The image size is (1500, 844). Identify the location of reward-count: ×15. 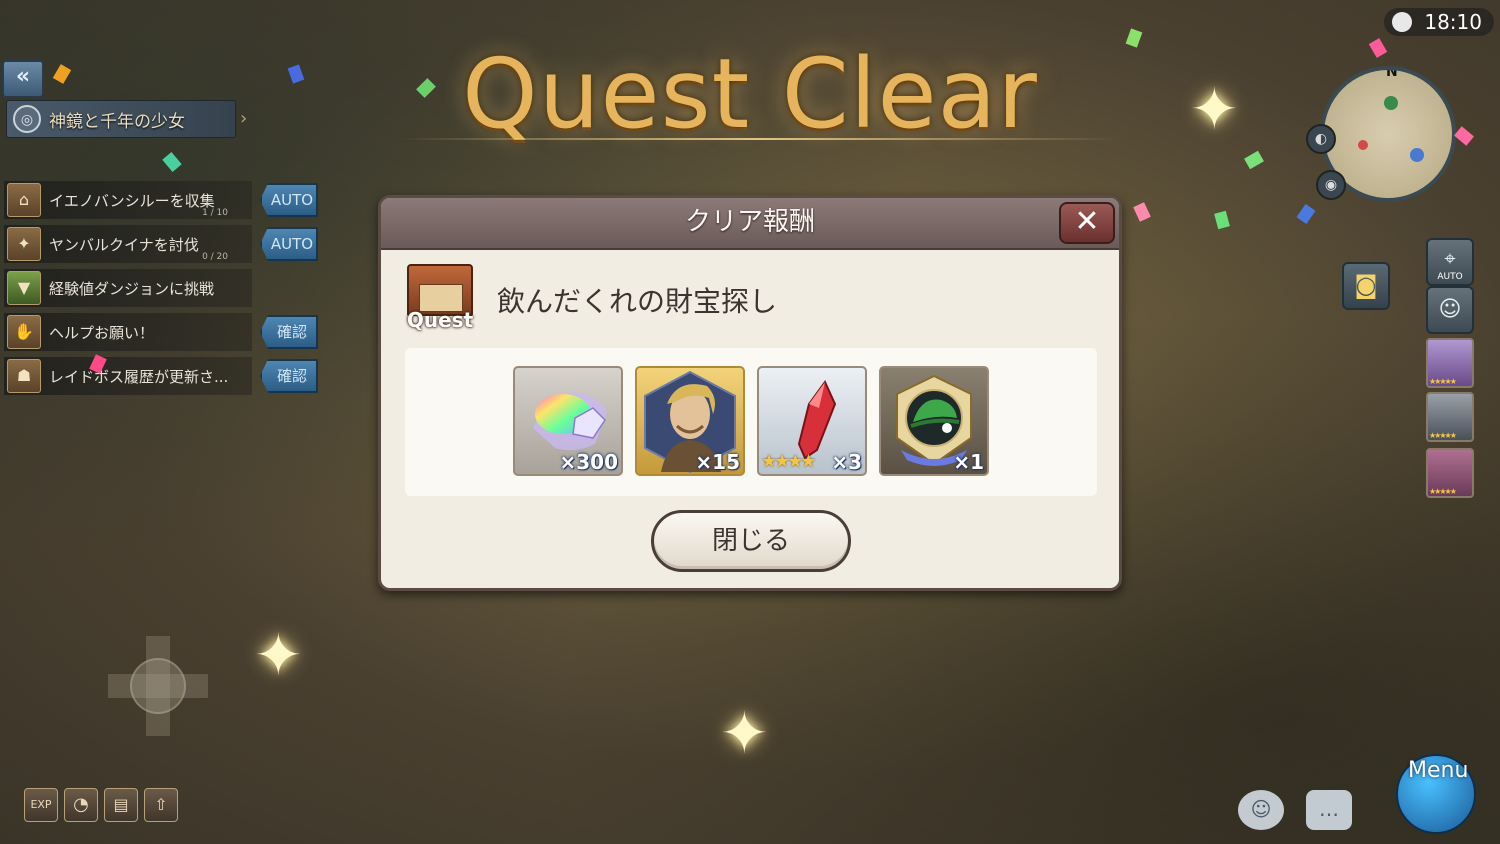
(717, 462).